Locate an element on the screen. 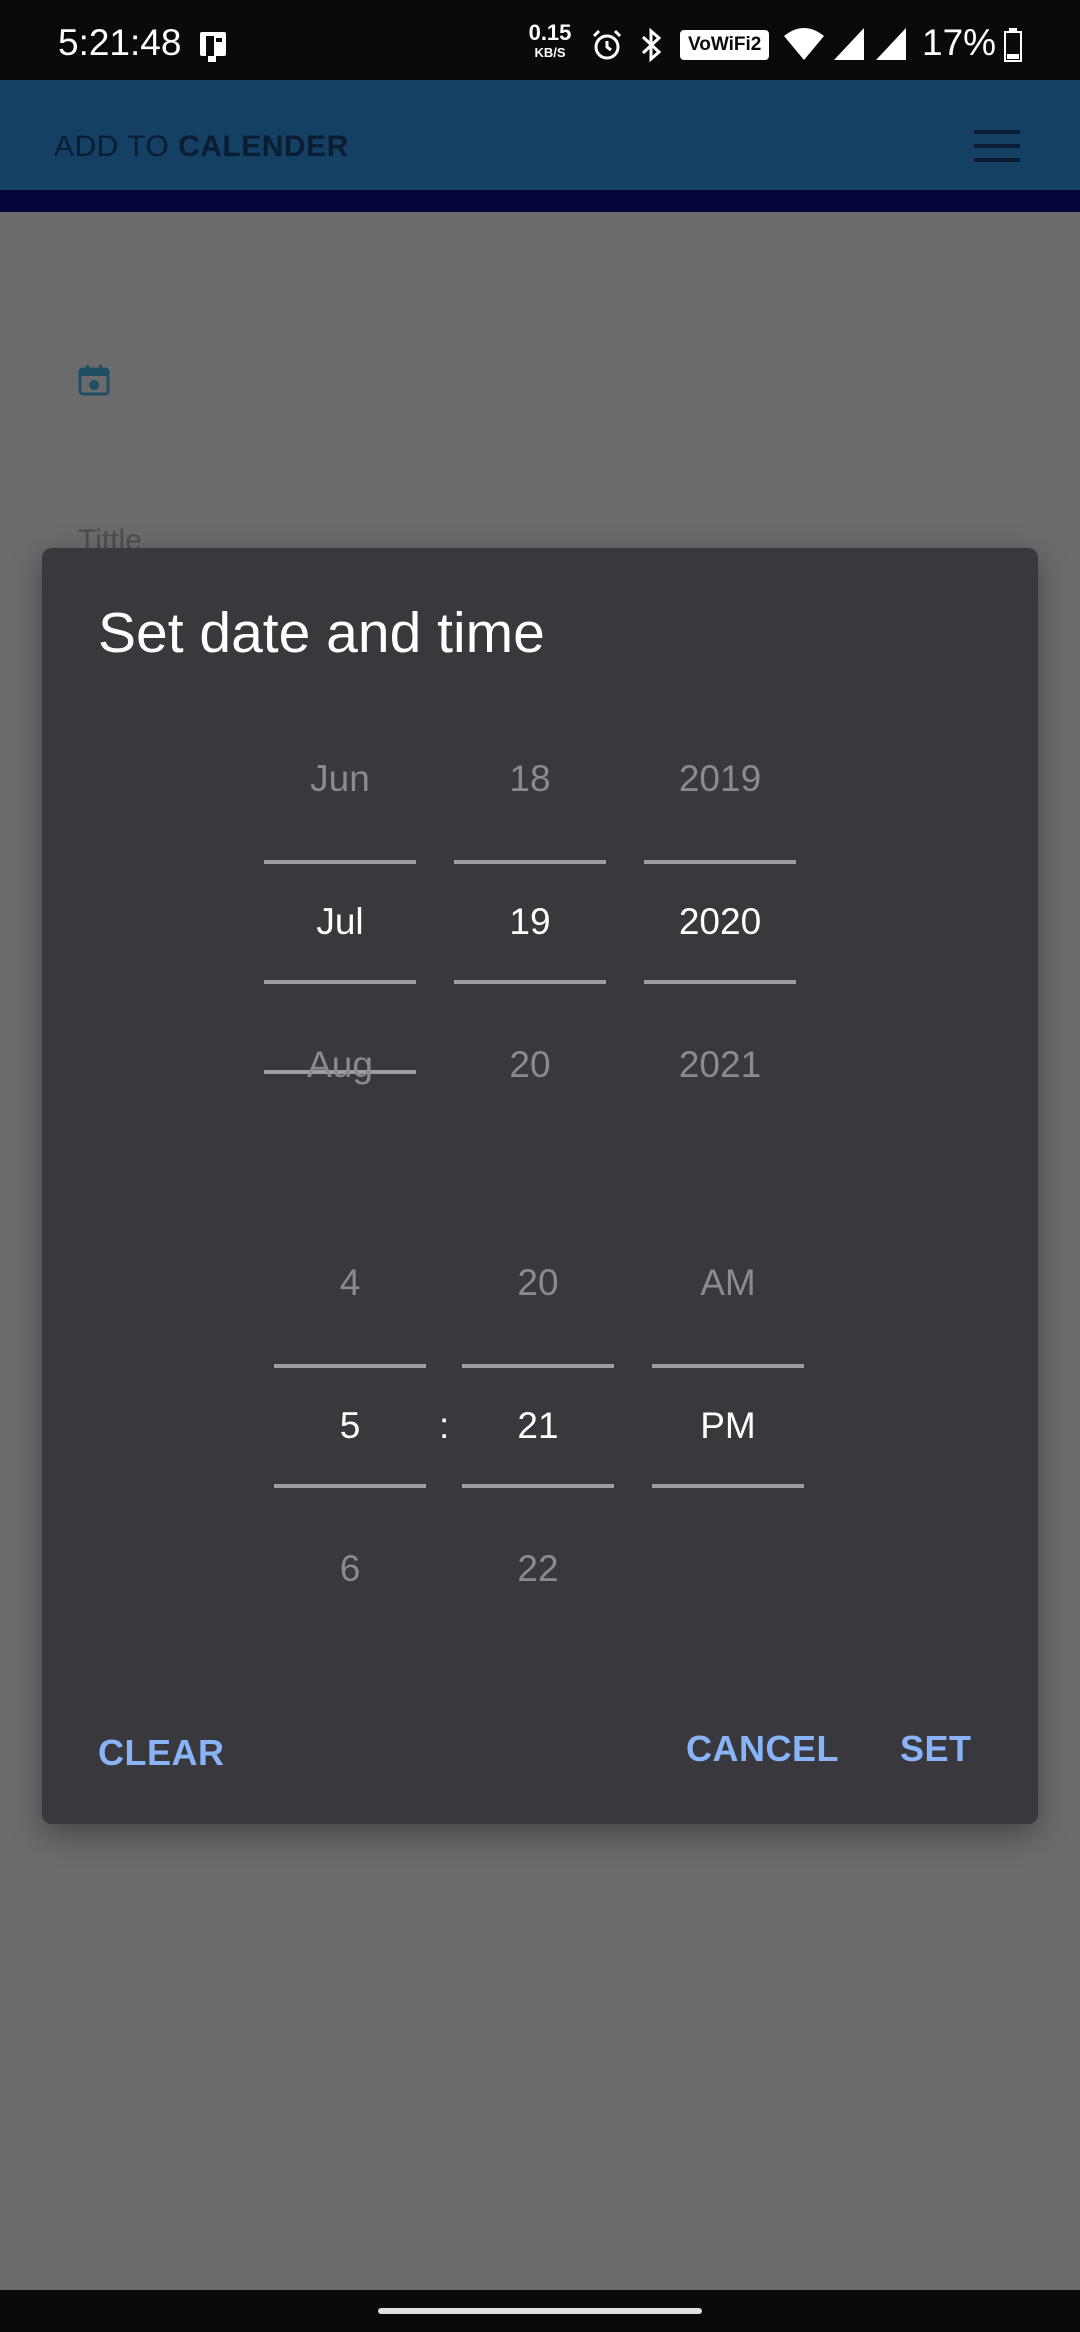 The width and height of the screenshot is (1080, 2332). month-selected: Jul is located at coordinates (340, 922).